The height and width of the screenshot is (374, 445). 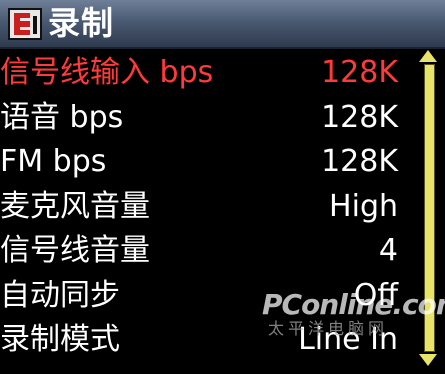 I want to click on menu-item-label: FM bps, so click(x=53, y=161).